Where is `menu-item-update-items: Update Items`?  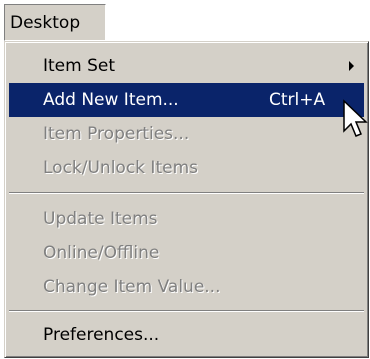 menu-item-update-items: Update Items is located at coordinates (186, 219).